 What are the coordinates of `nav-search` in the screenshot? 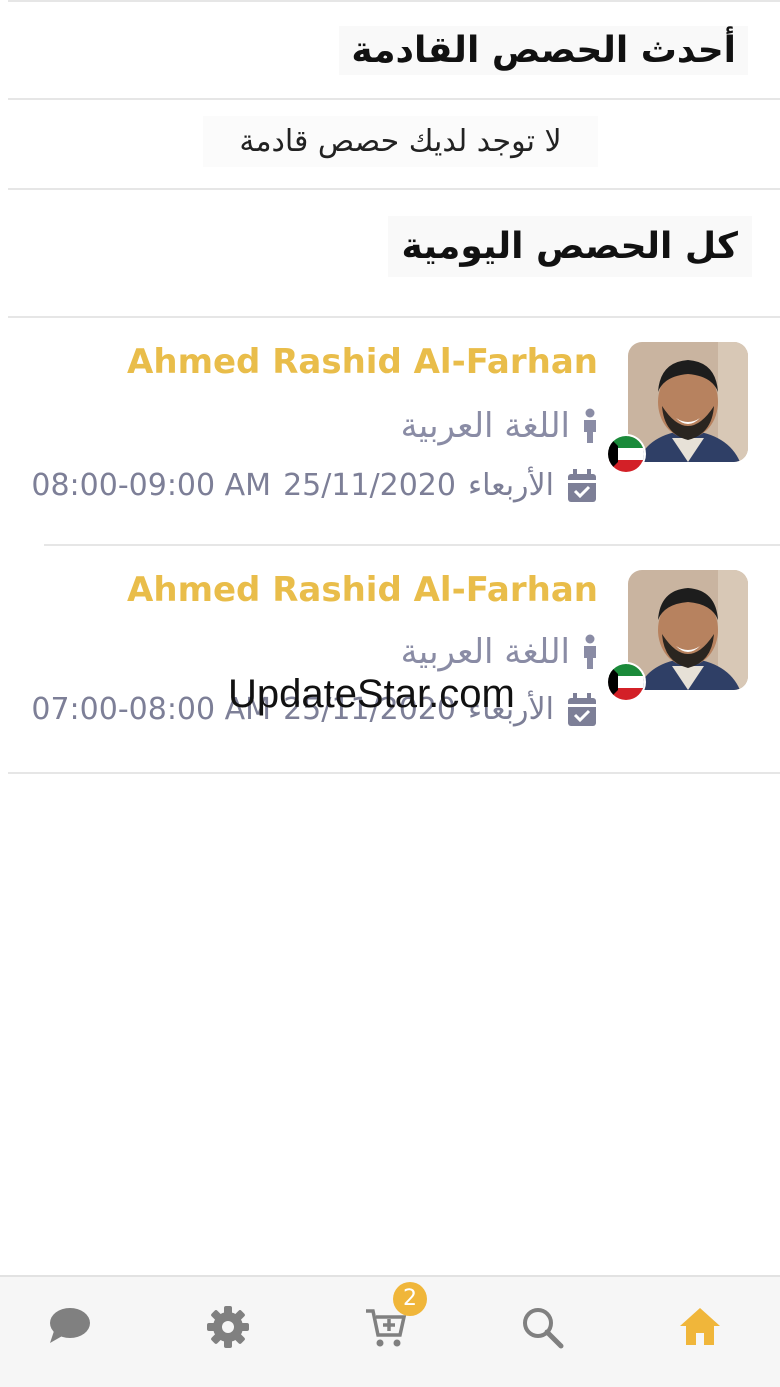 It's located at (545, 1330).